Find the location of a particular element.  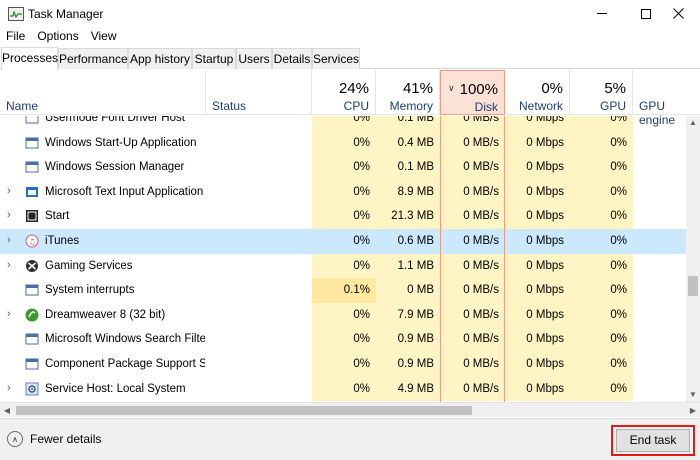

process-name: Usermode Font Driver Host is located at coordinates (115, 120).